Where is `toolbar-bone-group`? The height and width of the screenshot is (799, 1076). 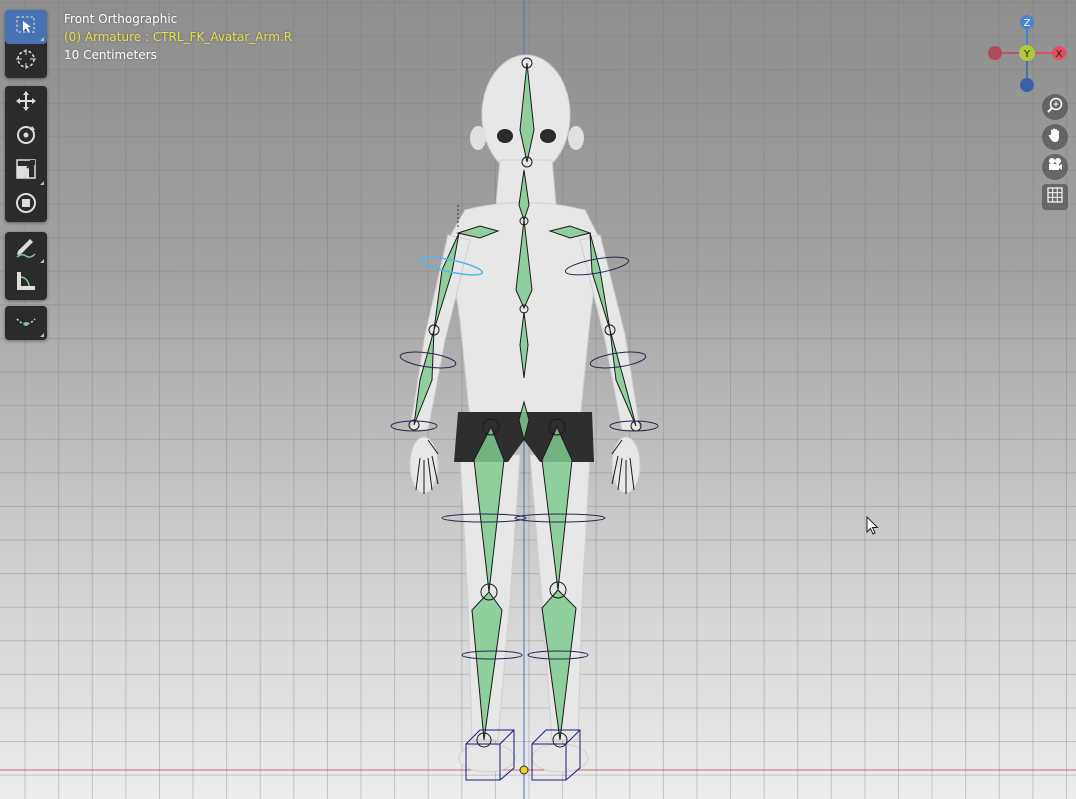 toolbar-bone-group is located at coordinates (26, 323).